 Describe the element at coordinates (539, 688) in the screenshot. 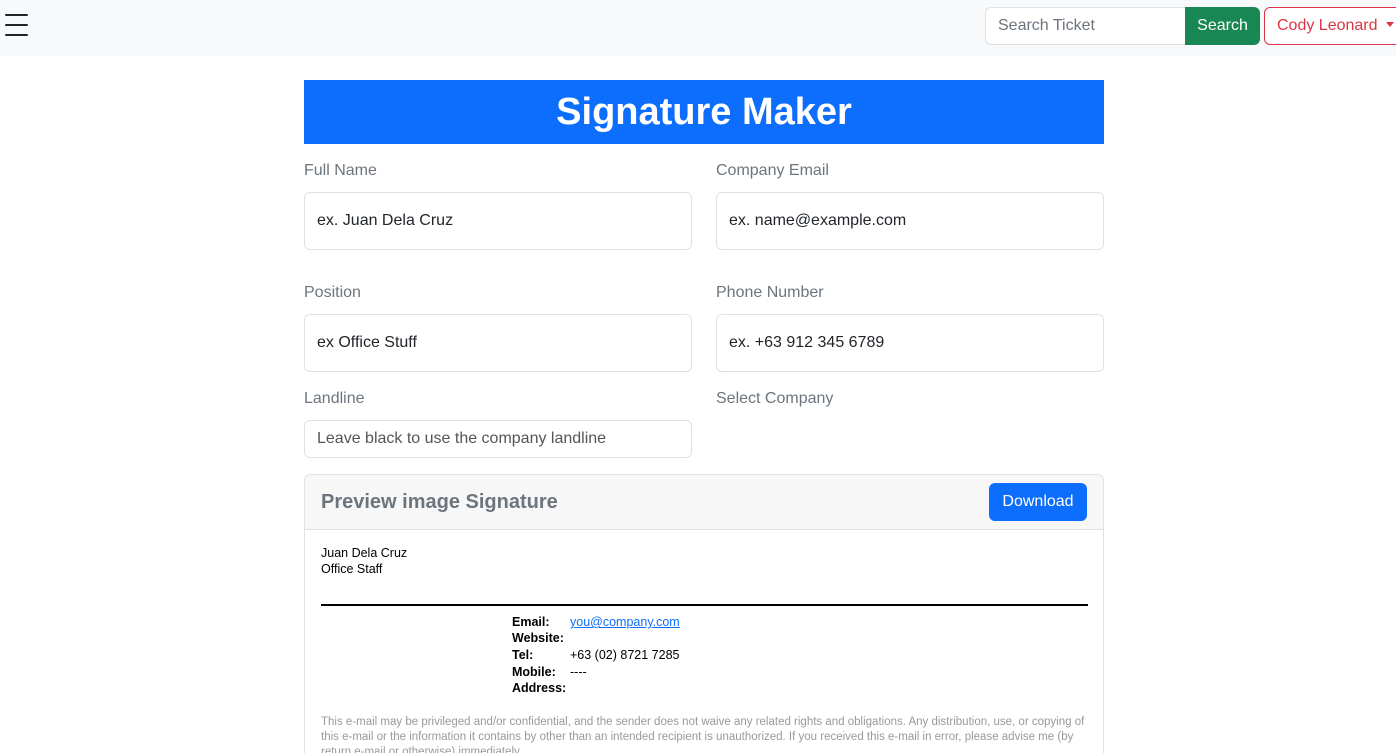

I see `address-label: Address:` at that location.